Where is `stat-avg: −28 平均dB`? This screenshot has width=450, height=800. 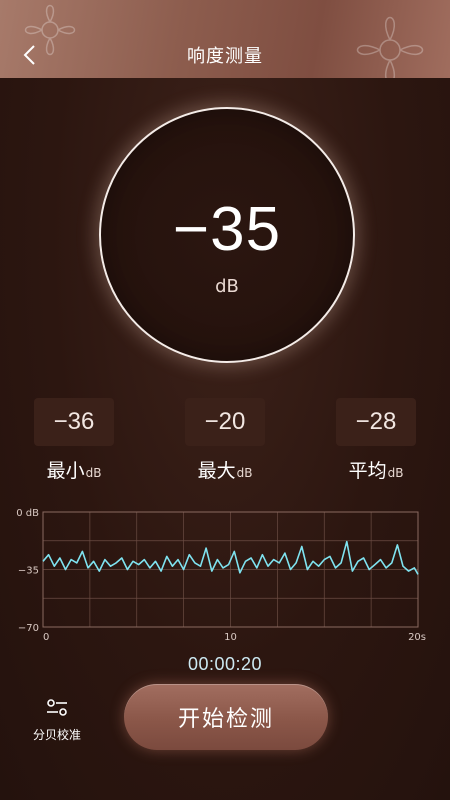
stat-avg: −28 平均dB is located at coordinates (376, 440).